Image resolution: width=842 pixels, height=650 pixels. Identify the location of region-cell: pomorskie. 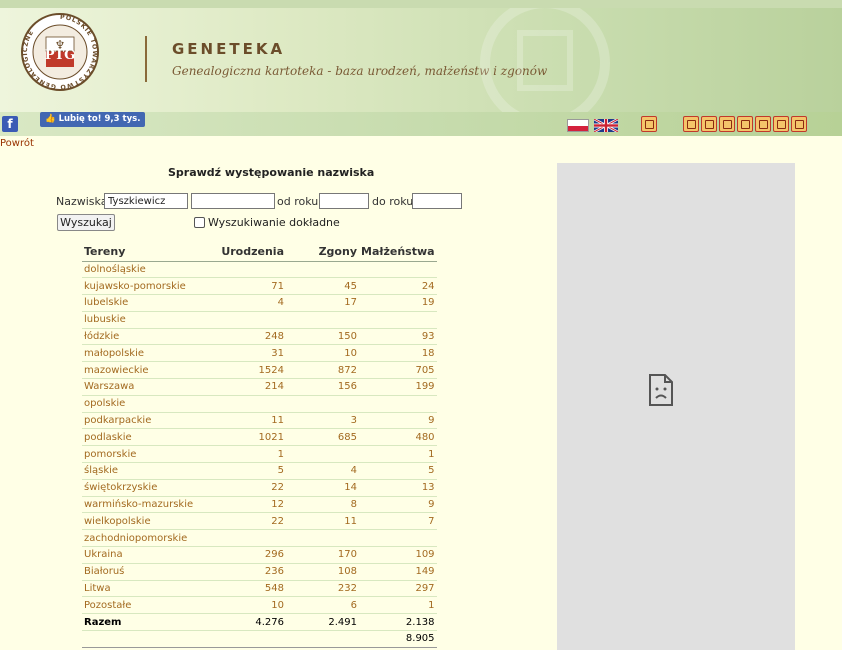
(143, 454).